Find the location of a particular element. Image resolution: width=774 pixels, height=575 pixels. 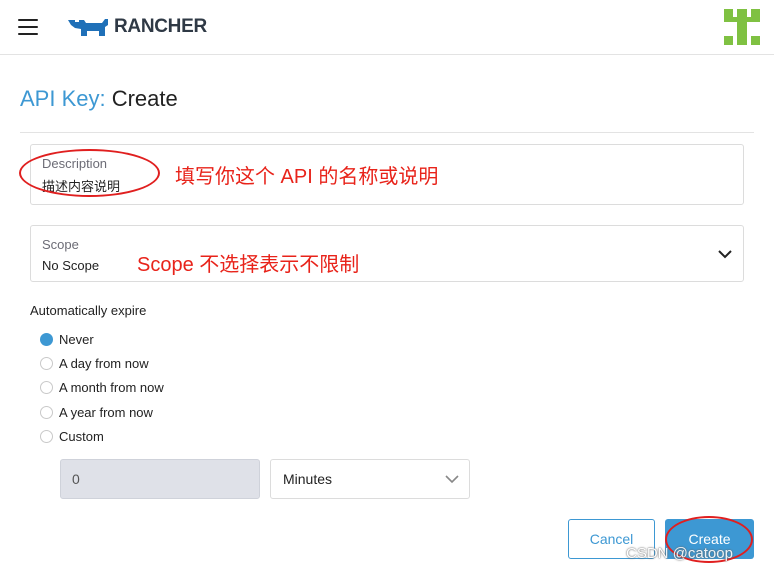

radio-month: A month from now is located at coordinates (102, 387).